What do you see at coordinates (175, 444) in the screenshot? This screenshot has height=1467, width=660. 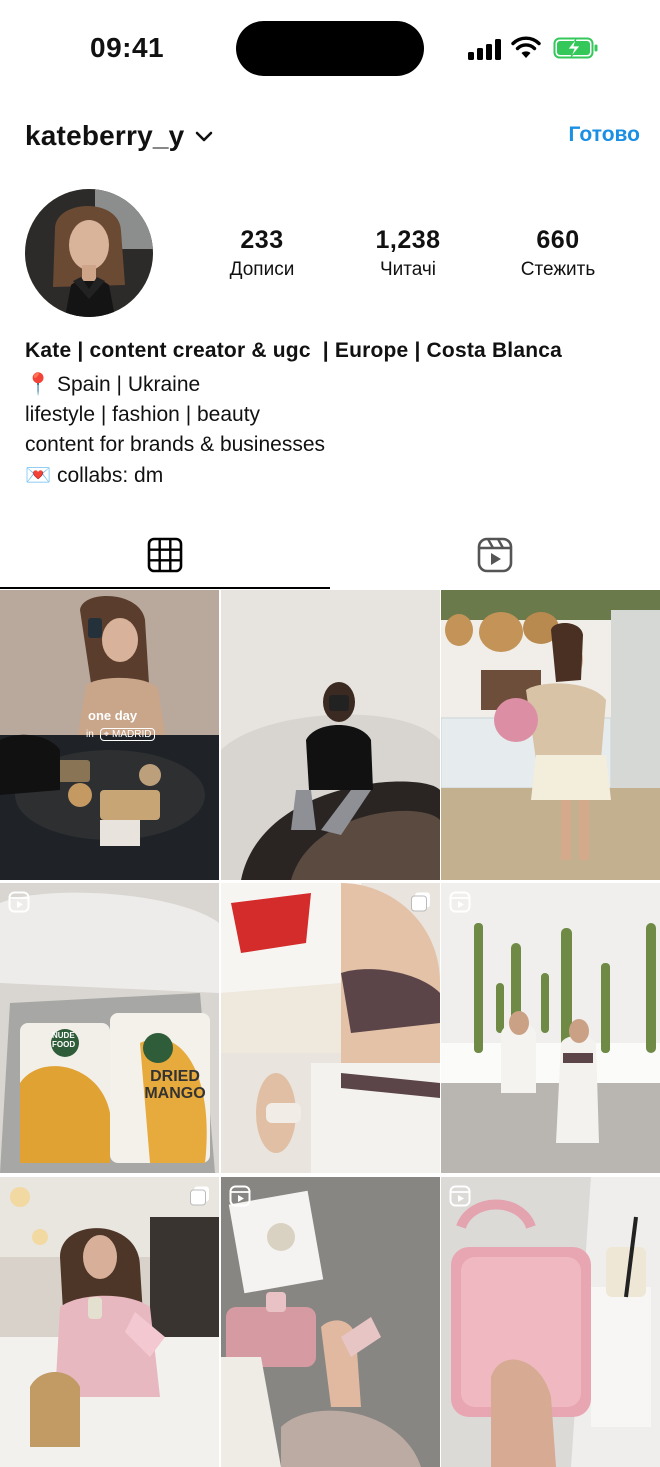 I see `bio-line-services: content for brands & businesses` at bounding box center [175, 444].